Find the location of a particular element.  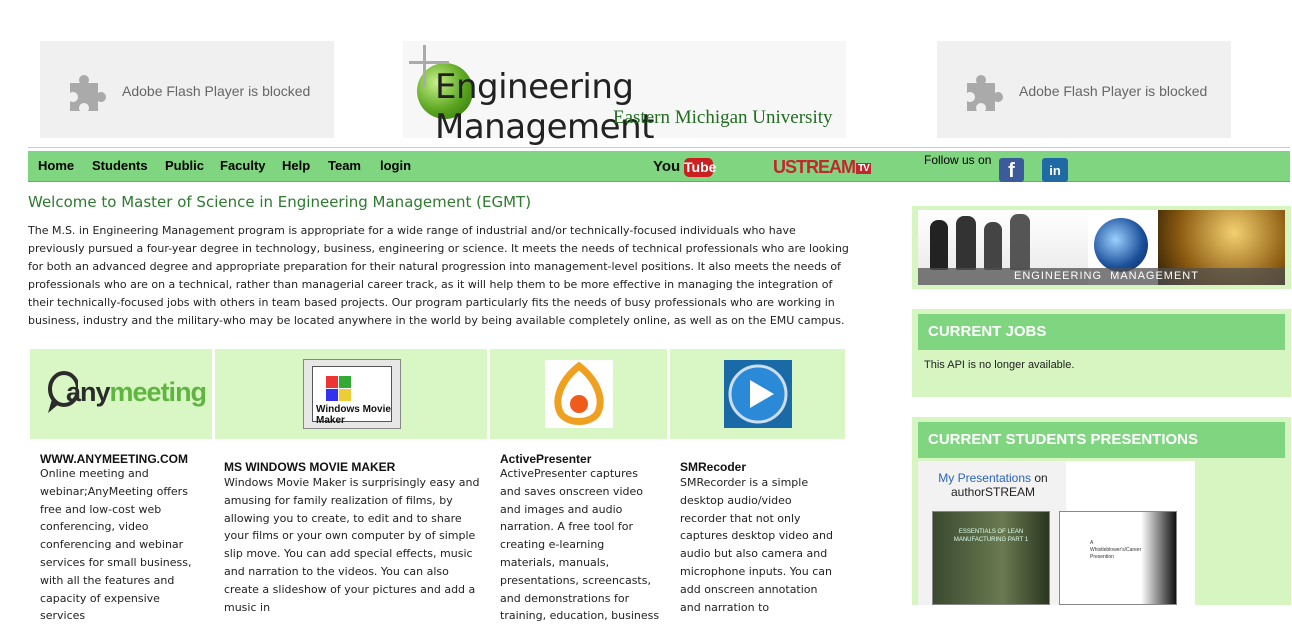

play-button-icon is located at coordinates (758, 394).